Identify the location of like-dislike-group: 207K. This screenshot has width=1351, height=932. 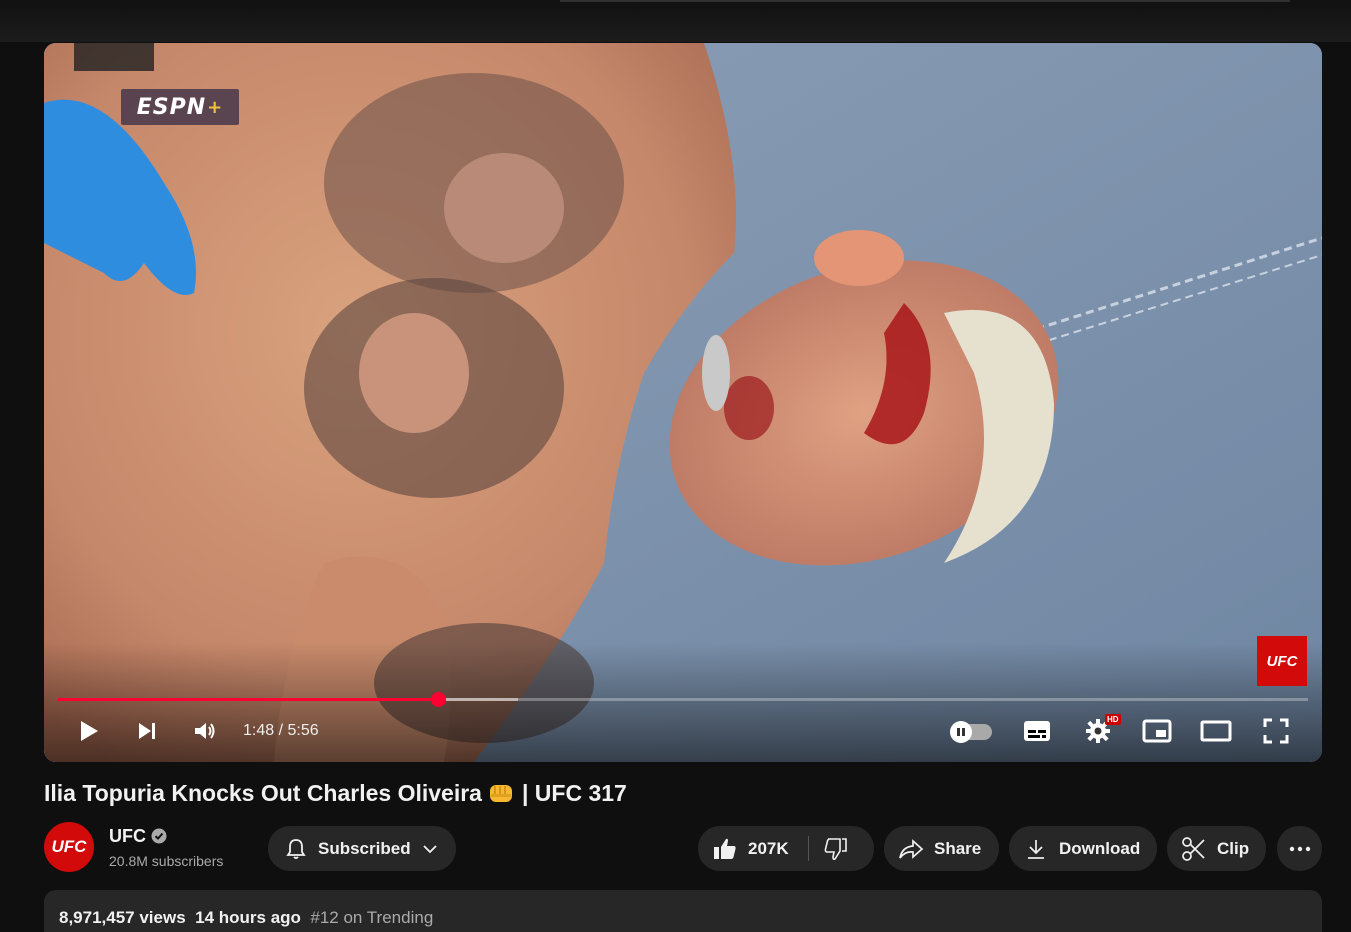
(786, 848).